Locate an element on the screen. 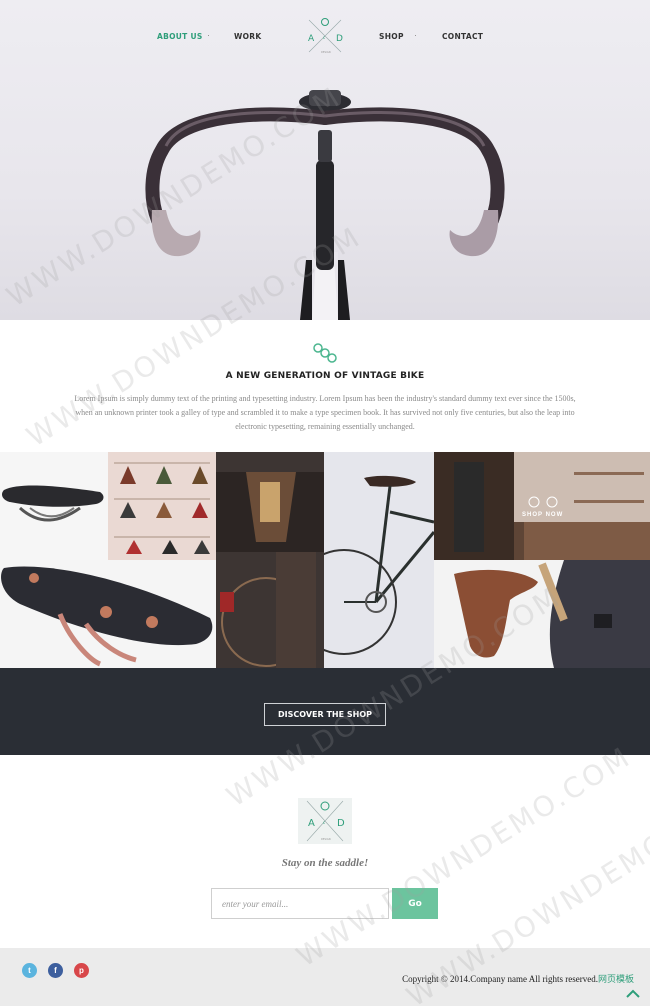  gallery-saddle-side is located at coordinates (54, 506).